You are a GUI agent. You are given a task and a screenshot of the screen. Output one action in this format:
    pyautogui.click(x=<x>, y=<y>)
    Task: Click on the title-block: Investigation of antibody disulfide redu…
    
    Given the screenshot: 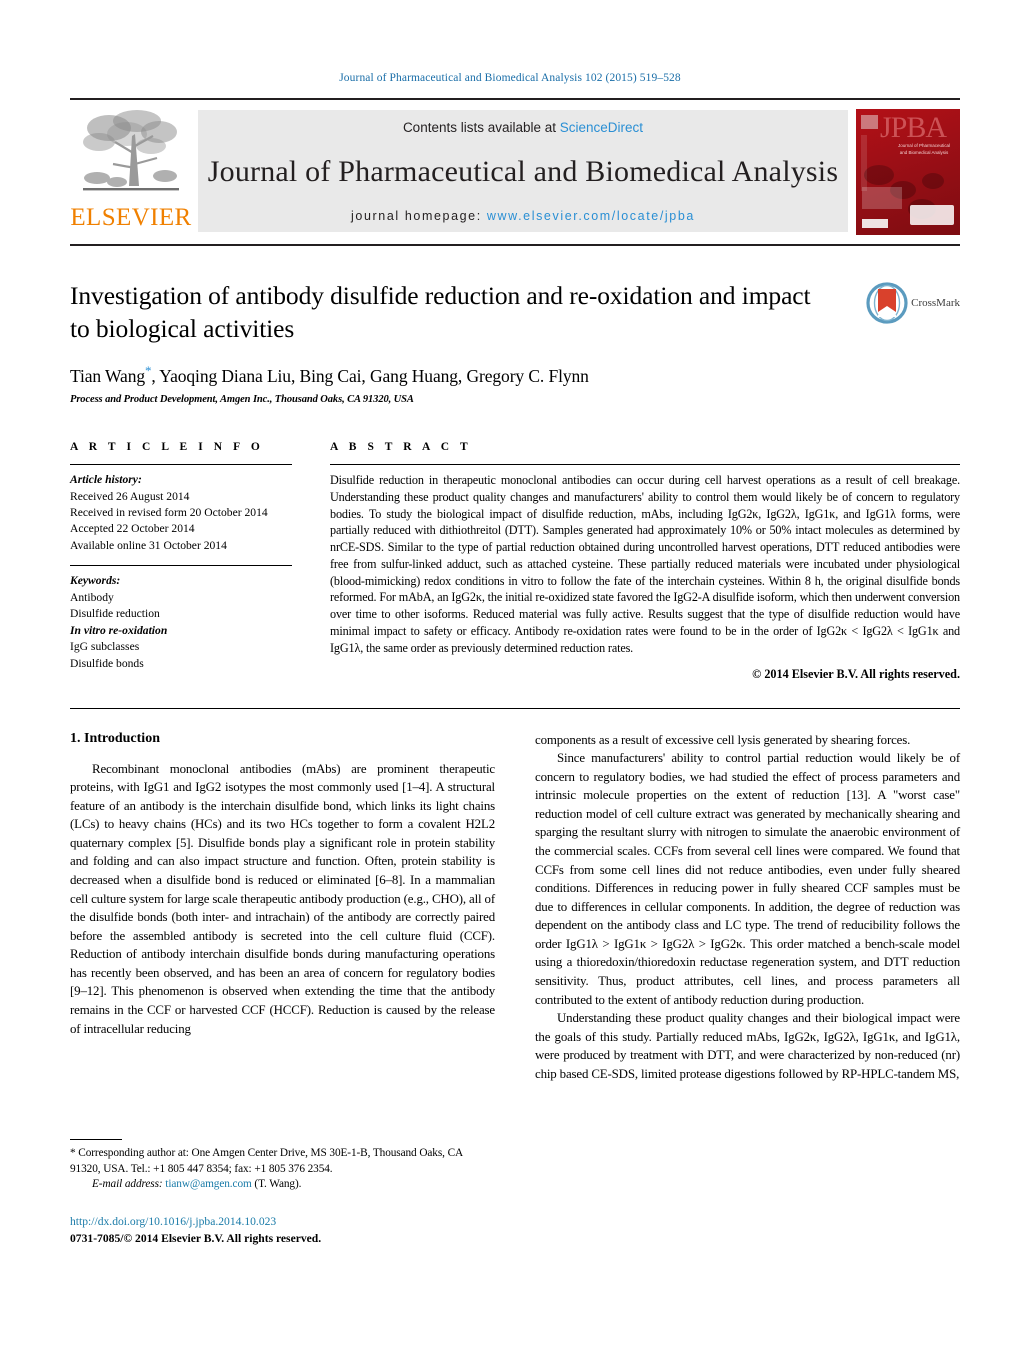 What is the action you would take?
    pyautogui.click(x=515, y=342)
    